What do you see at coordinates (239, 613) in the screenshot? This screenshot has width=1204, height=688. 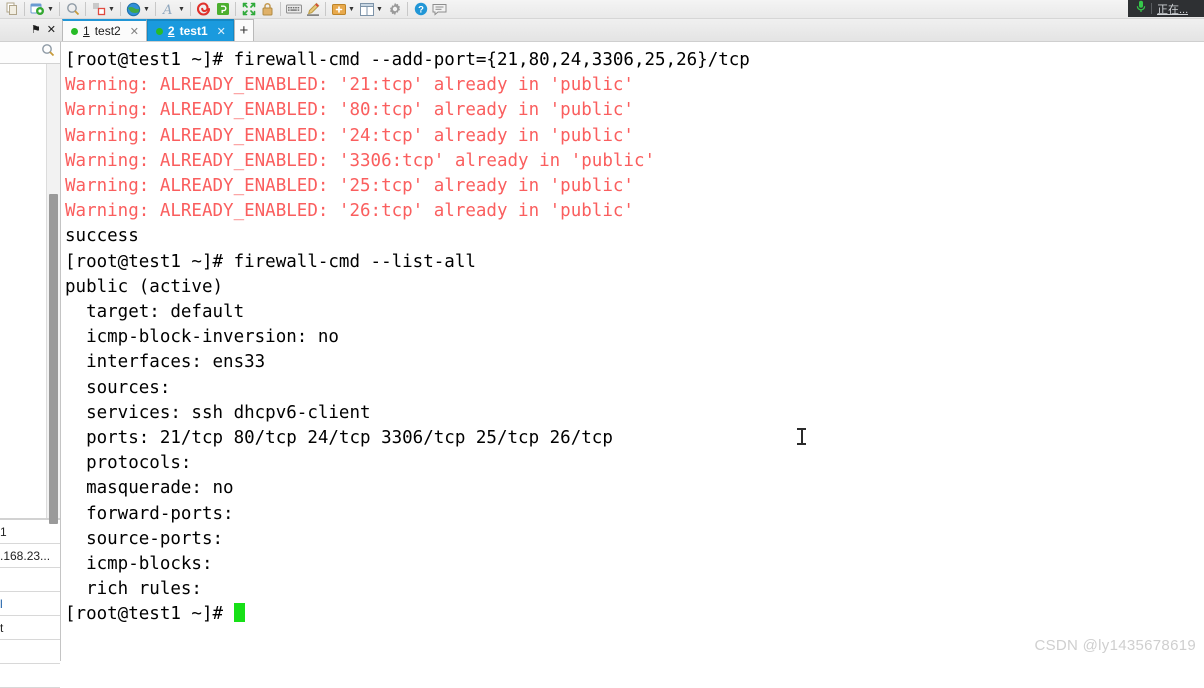 I see `terminal-cursor` at bounding box center [239, 613].